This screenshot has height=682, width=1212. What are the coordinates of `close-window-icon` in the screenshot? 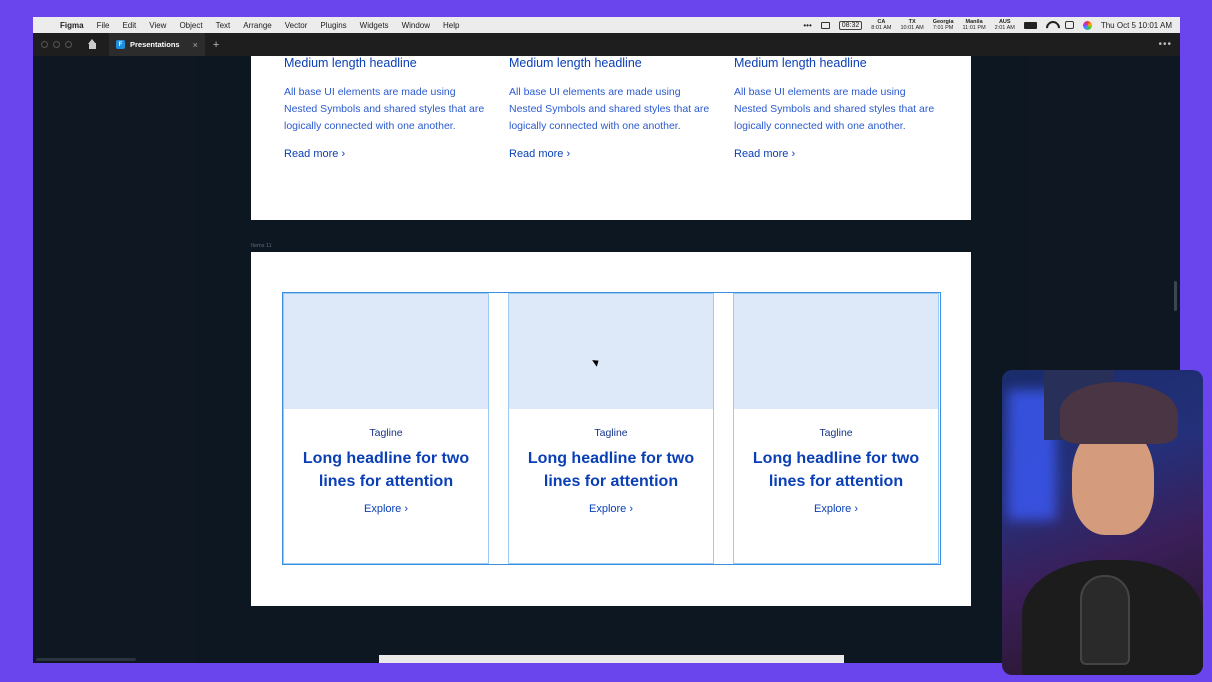 It's located at (44, 44).